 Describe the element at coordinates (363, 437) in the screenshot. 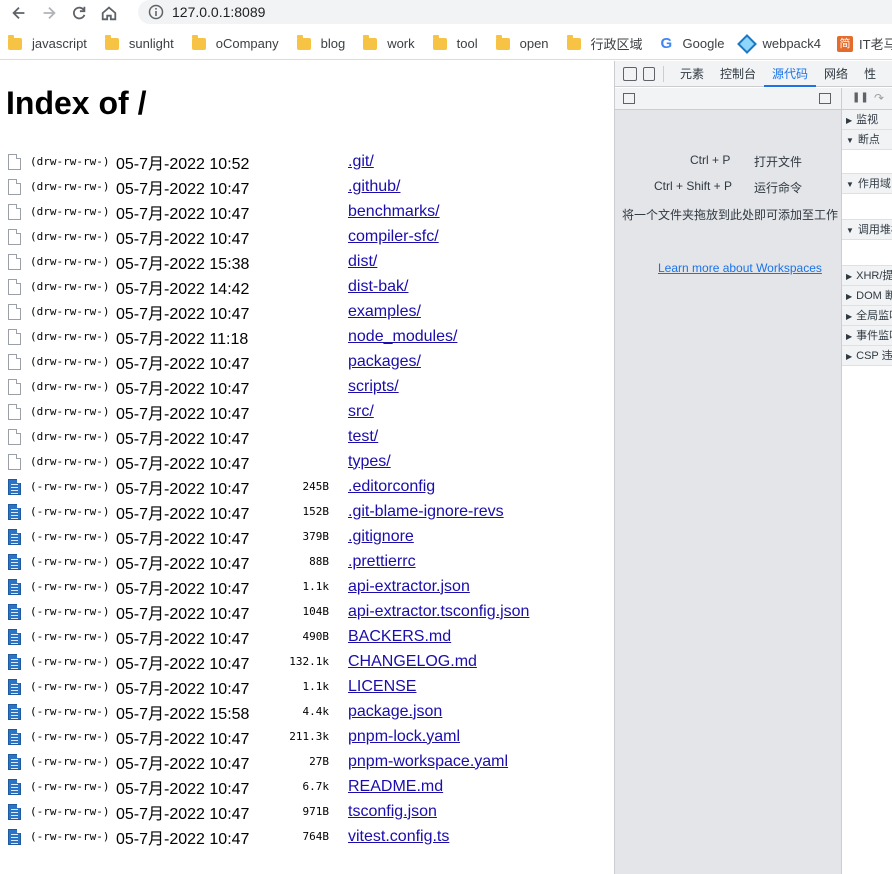

I see `entry-link: test/` at that location.